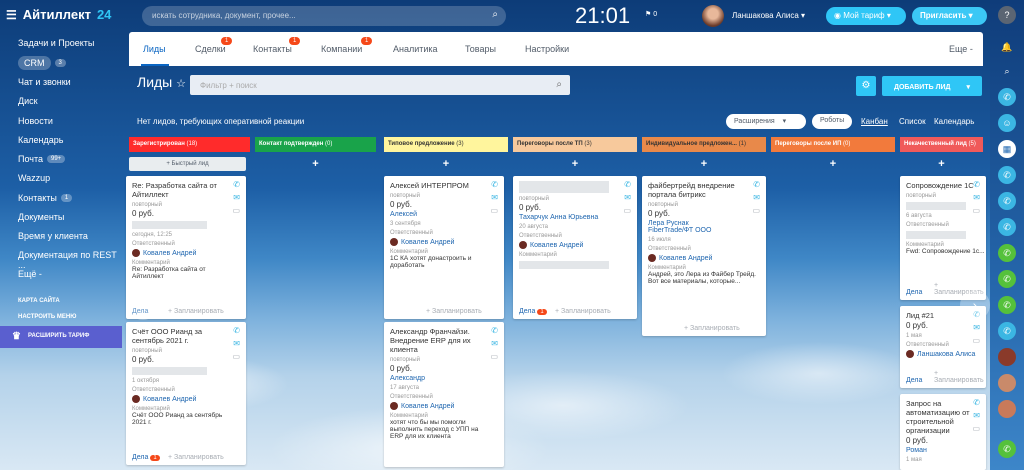  I want to click on call-icon: ✆, so click(1007, 449).